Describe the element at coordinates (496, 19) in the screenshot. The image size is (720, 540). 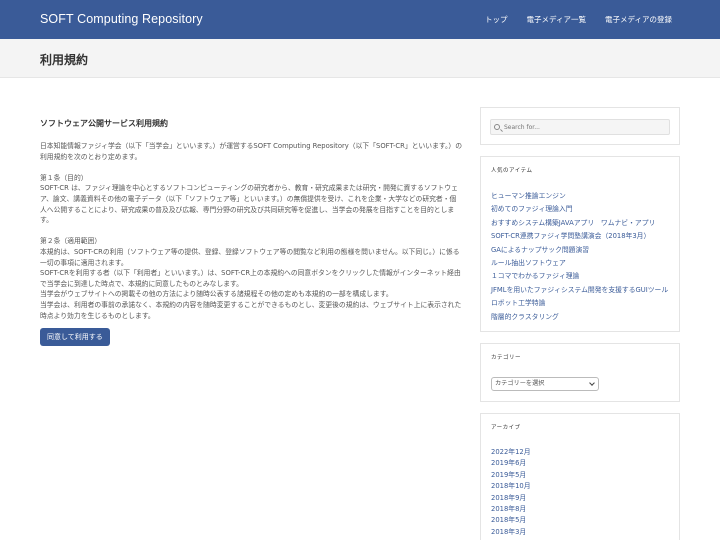
I see `nav-link-top: トップ` at that location.